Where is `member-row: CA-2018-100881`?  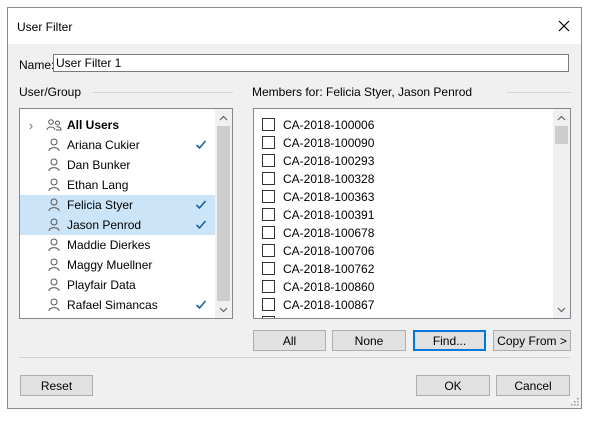
member-row: CA-2018-100881 is located at coordinates (403, 315).